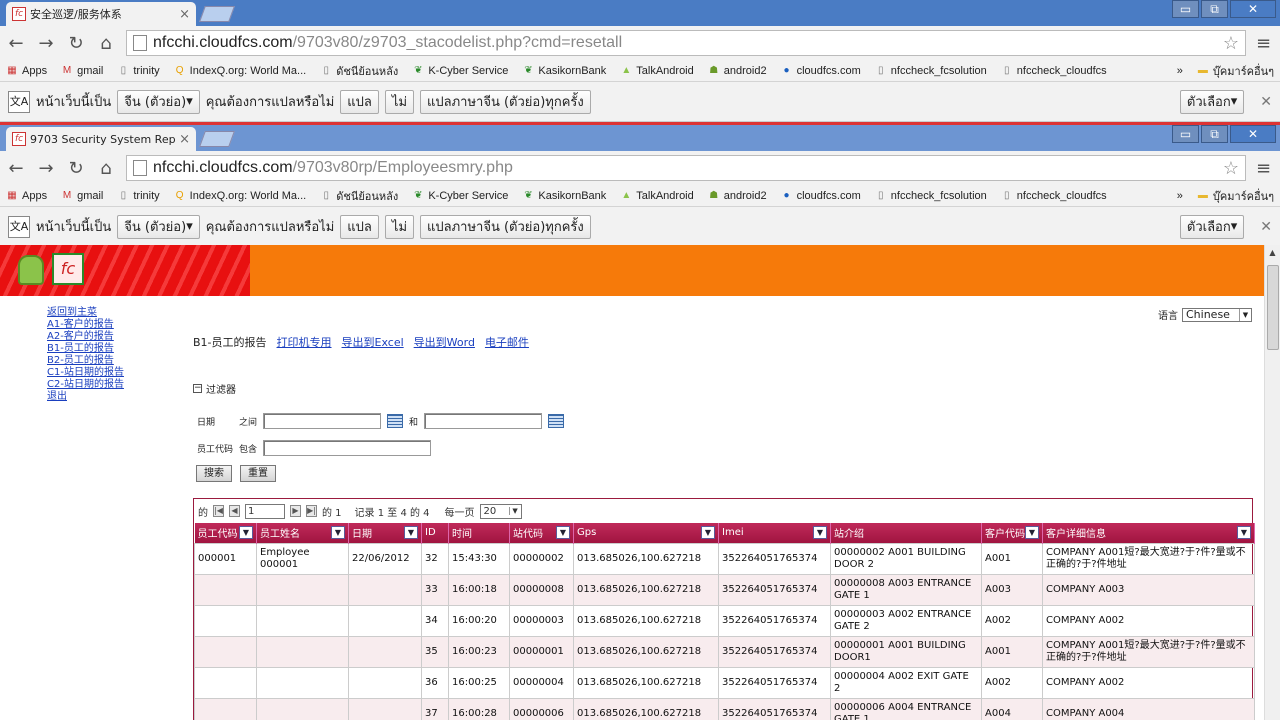 This screenshot has width=1280, height=720. I want to click on nav-link: 返回到主菜, so click(85, 313).